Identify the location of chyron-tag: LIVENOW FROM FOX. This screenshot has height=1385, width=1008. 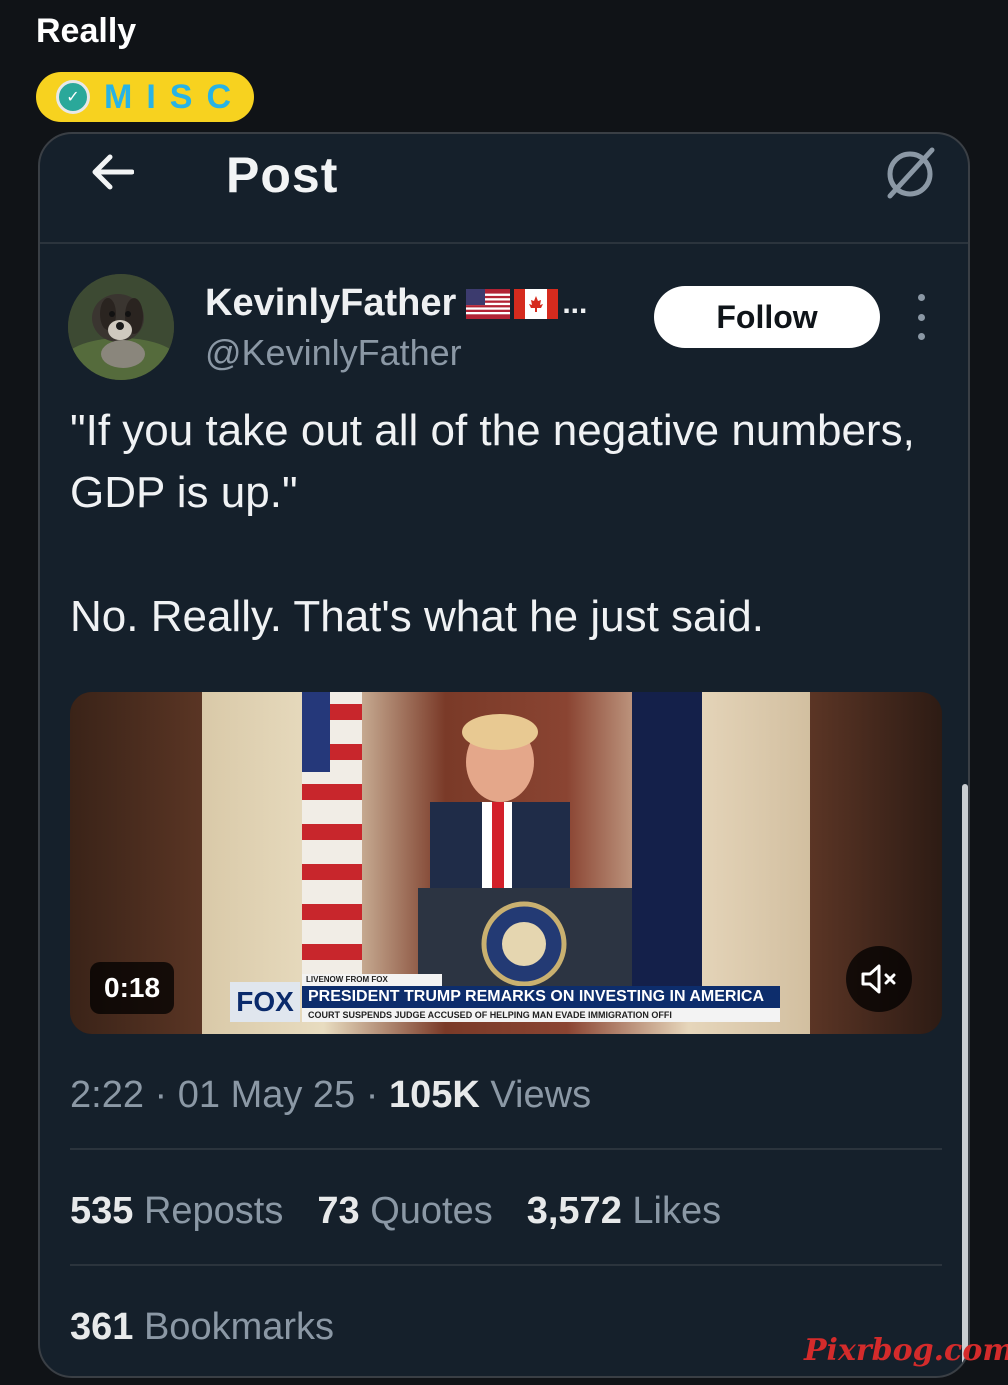
(372, 980).